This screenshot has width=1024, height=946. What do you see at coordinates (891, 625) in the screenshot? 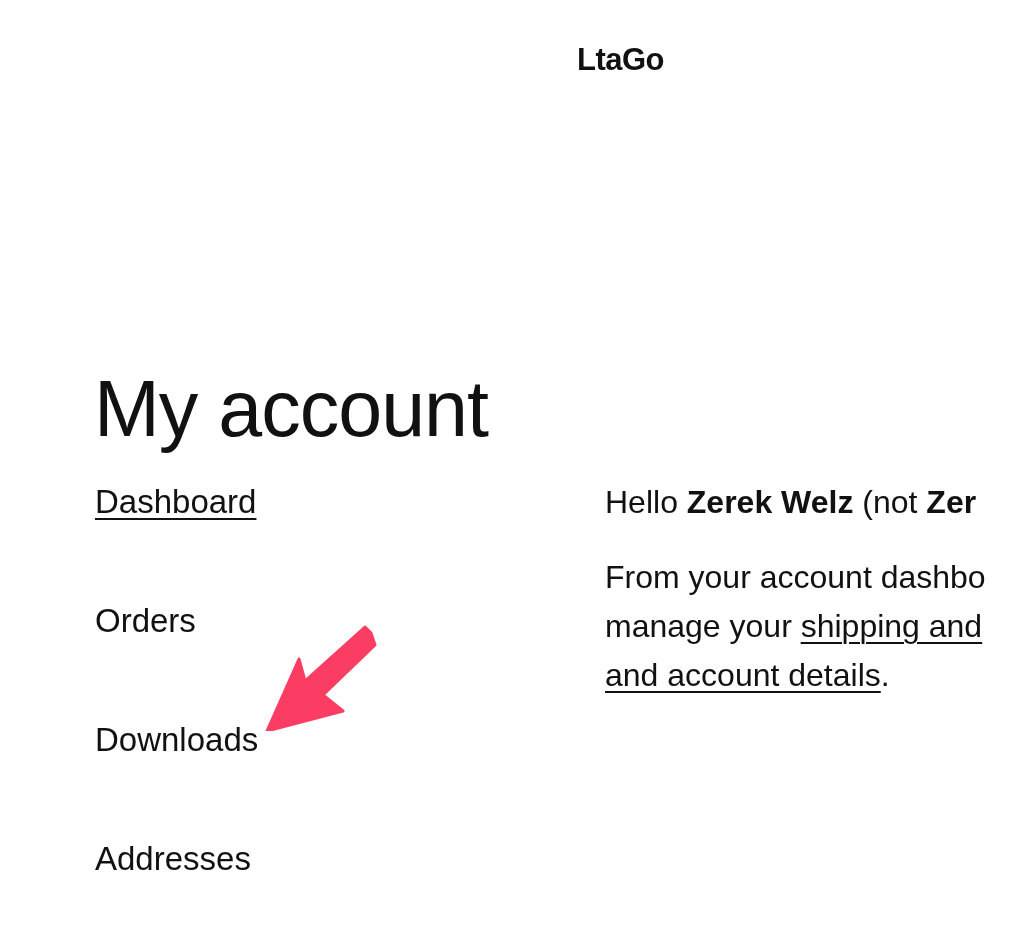
I see `text-link: shipping and` at bounding box center [891, 625].